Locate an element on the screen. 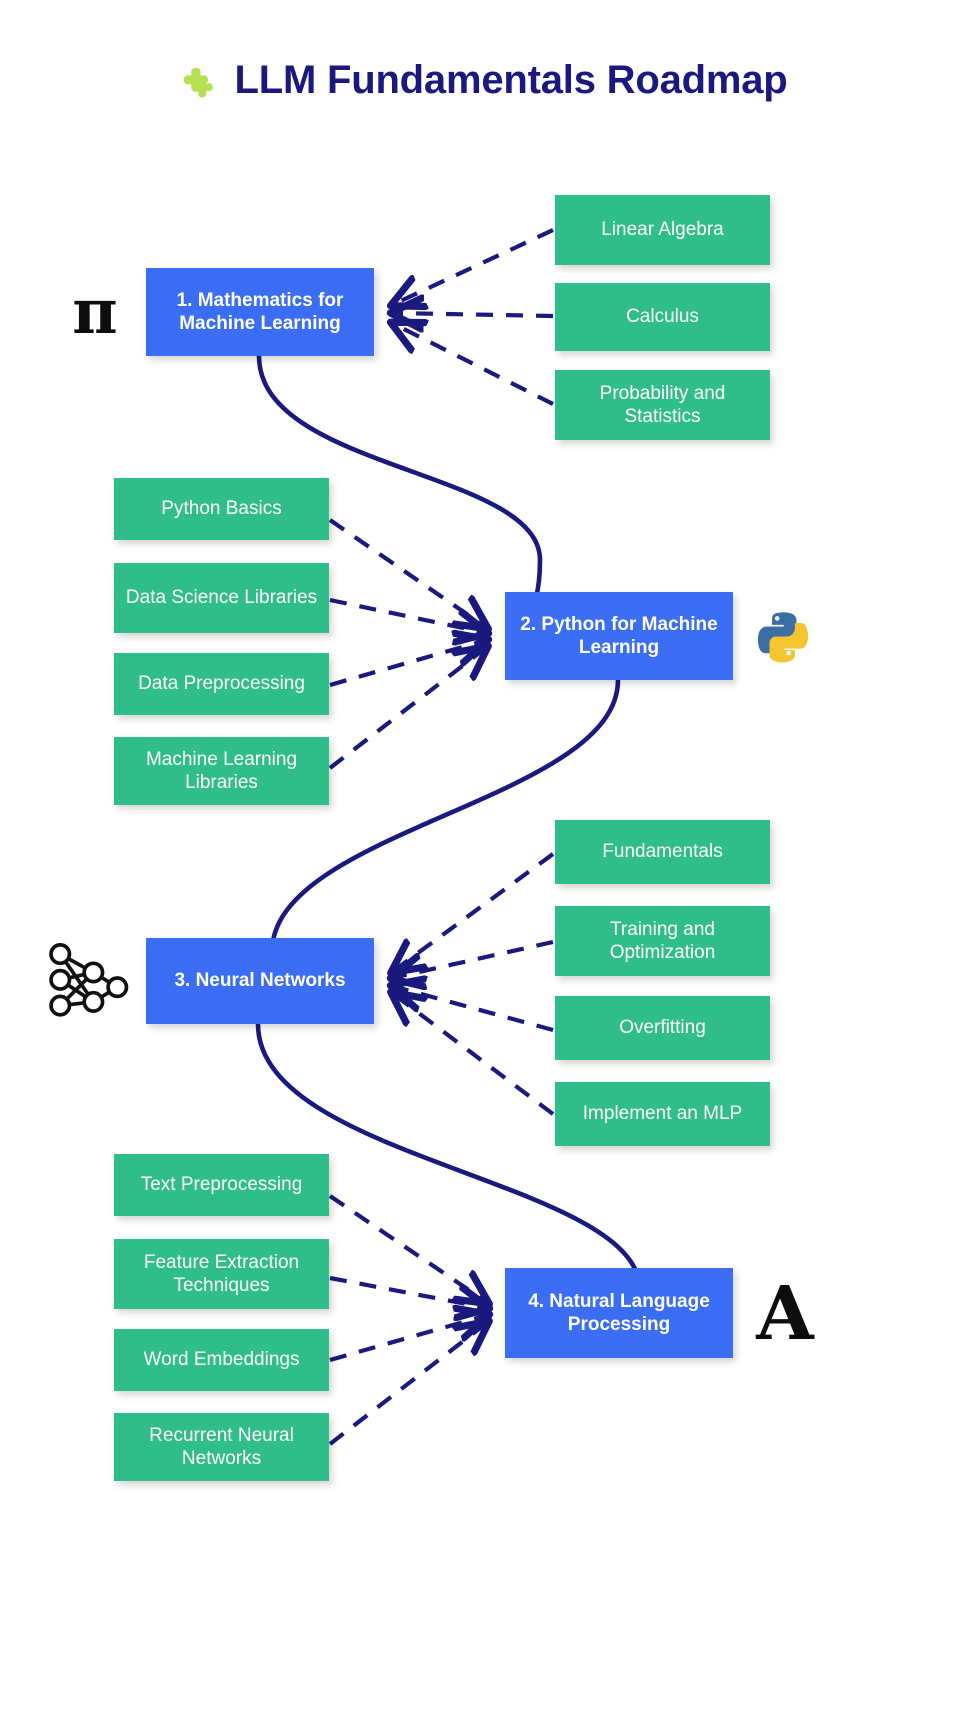  topic-links-python is located at coordinates (407, 644).